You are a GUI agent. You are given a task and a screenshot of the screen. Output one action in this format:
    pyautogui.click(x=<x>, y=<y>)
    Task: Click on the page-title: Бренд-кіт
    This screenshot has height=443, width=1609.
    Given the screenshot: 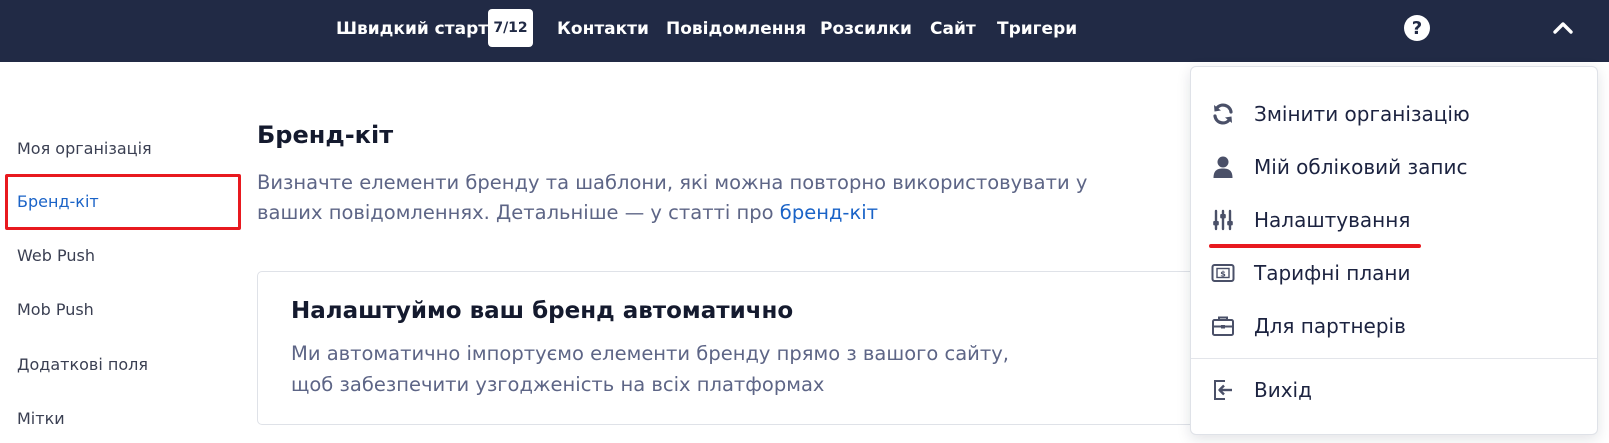 What is the action you would take?
    pyautogui.click(x=325, y=135)
    